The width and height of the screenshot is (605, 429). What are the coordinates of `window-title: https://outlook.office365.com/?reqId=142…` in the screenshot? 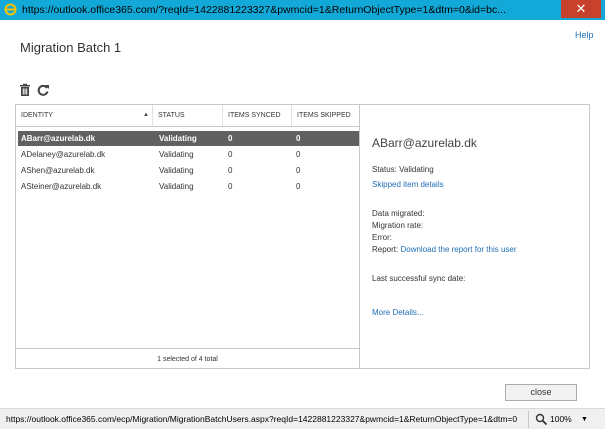 It's located at (264, 10).